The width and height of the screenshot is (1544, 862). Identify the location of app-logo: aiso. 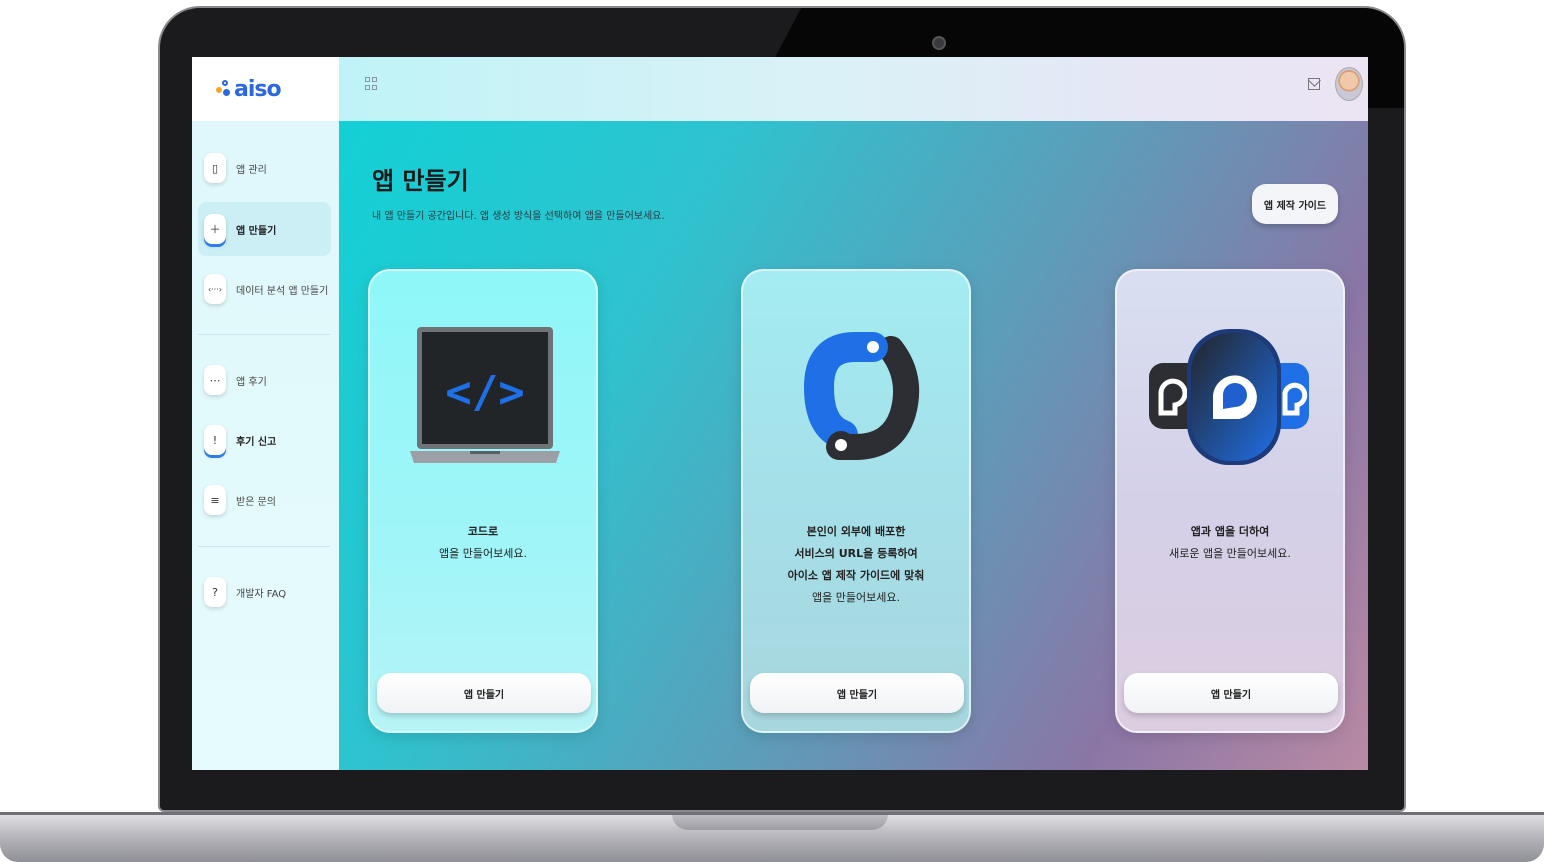
(265, 89).